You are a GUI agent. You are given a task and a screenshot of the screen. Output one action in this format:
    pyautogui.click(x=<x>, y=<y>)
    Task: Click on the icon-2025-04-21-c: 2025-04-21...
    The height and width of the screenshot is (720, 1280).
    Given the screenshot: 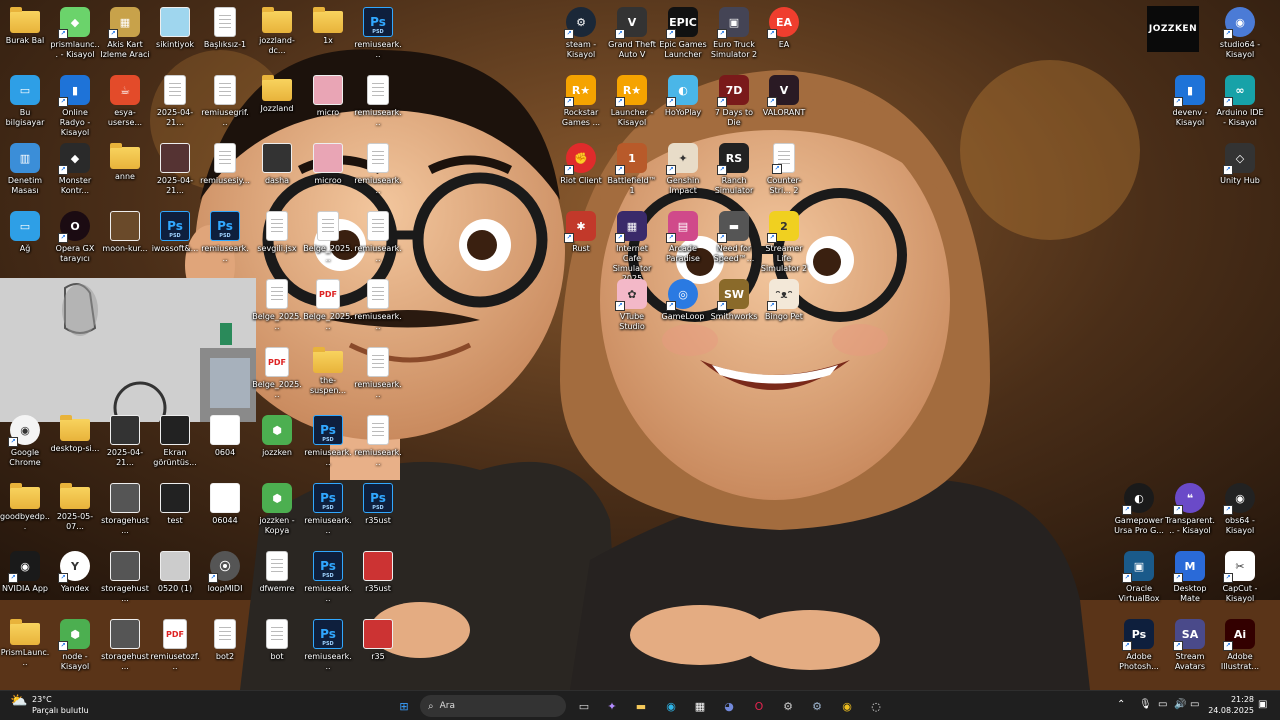 What is the action you would take?
    pyautogui.click(x=125, y=440)
    